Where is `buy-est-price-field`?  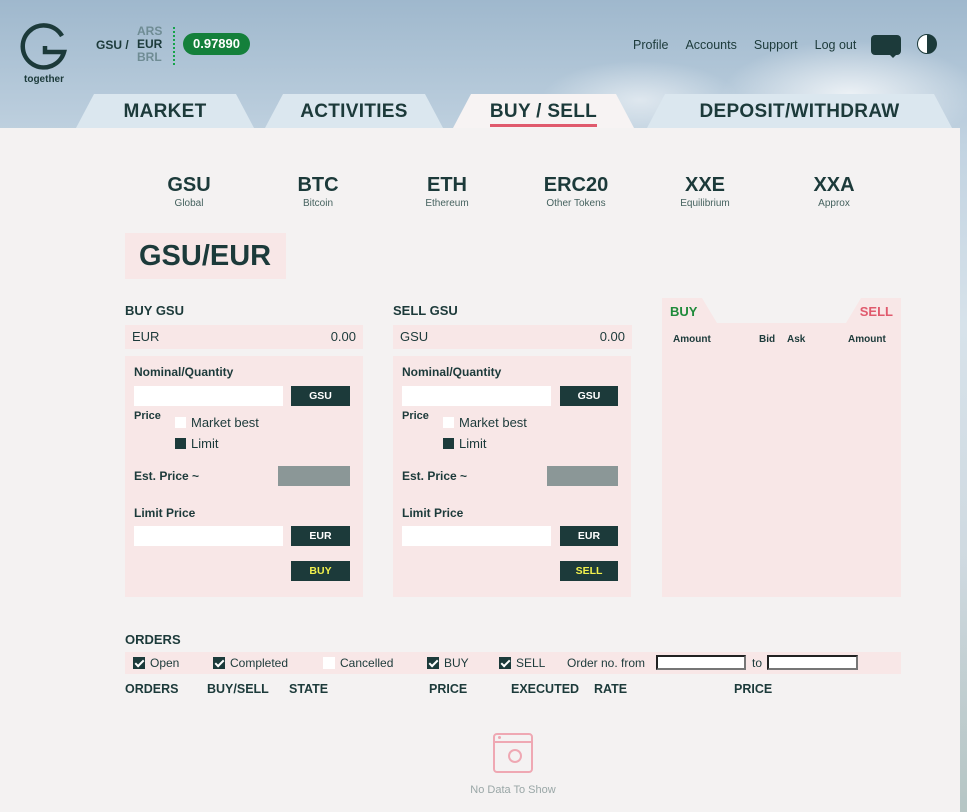 buy-est-price-field is located at coordinates (314, 476).